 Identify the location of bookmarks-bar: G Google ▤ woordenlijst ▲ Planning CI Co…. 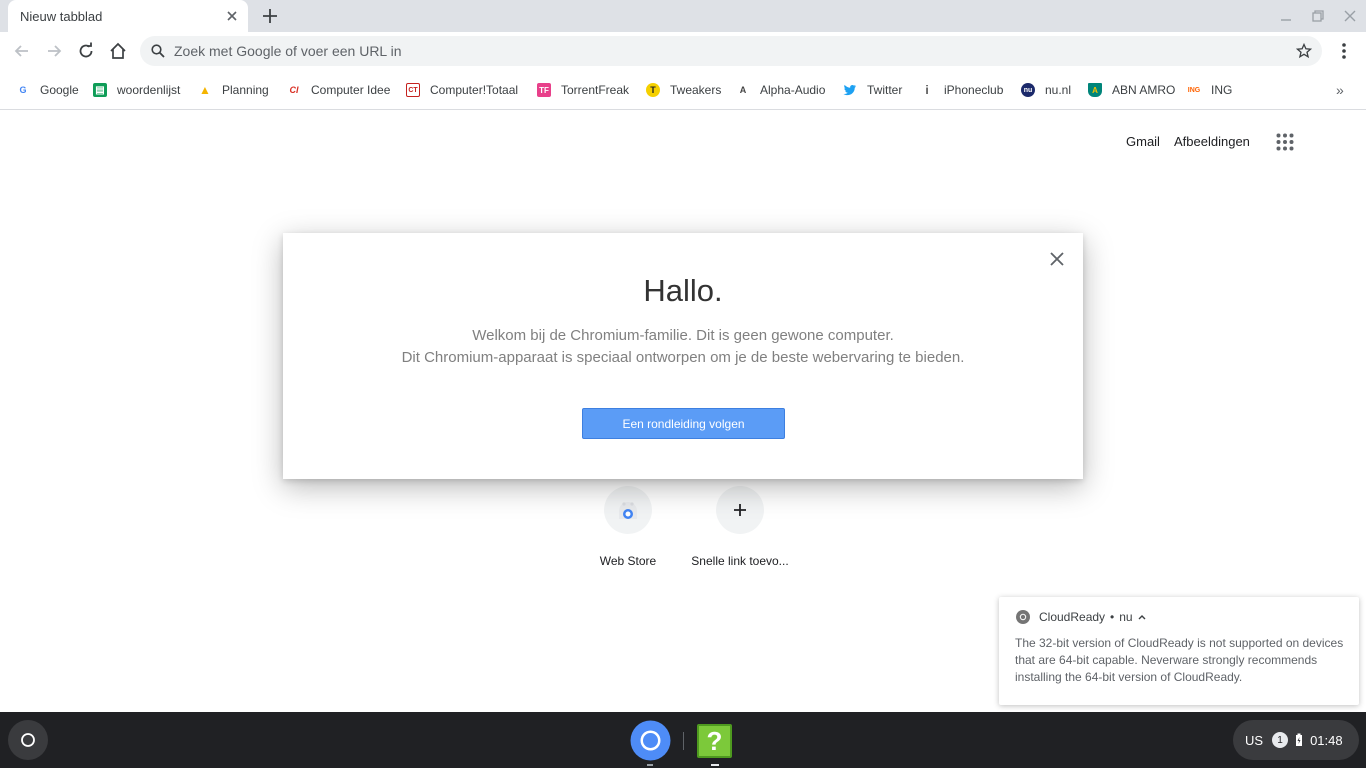
(683, 90).